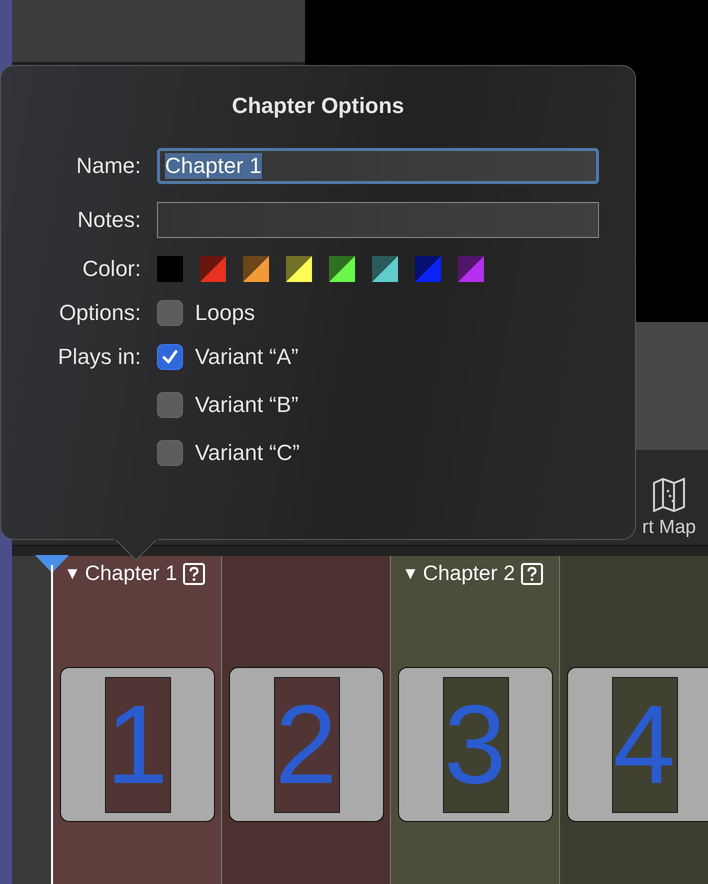 The height and width of the screenshot is (884, 708). What do you see at coordinates (378, 166) in the screenshot?
I see `name-field: Chapter 1` at bounding box center [378, 166].